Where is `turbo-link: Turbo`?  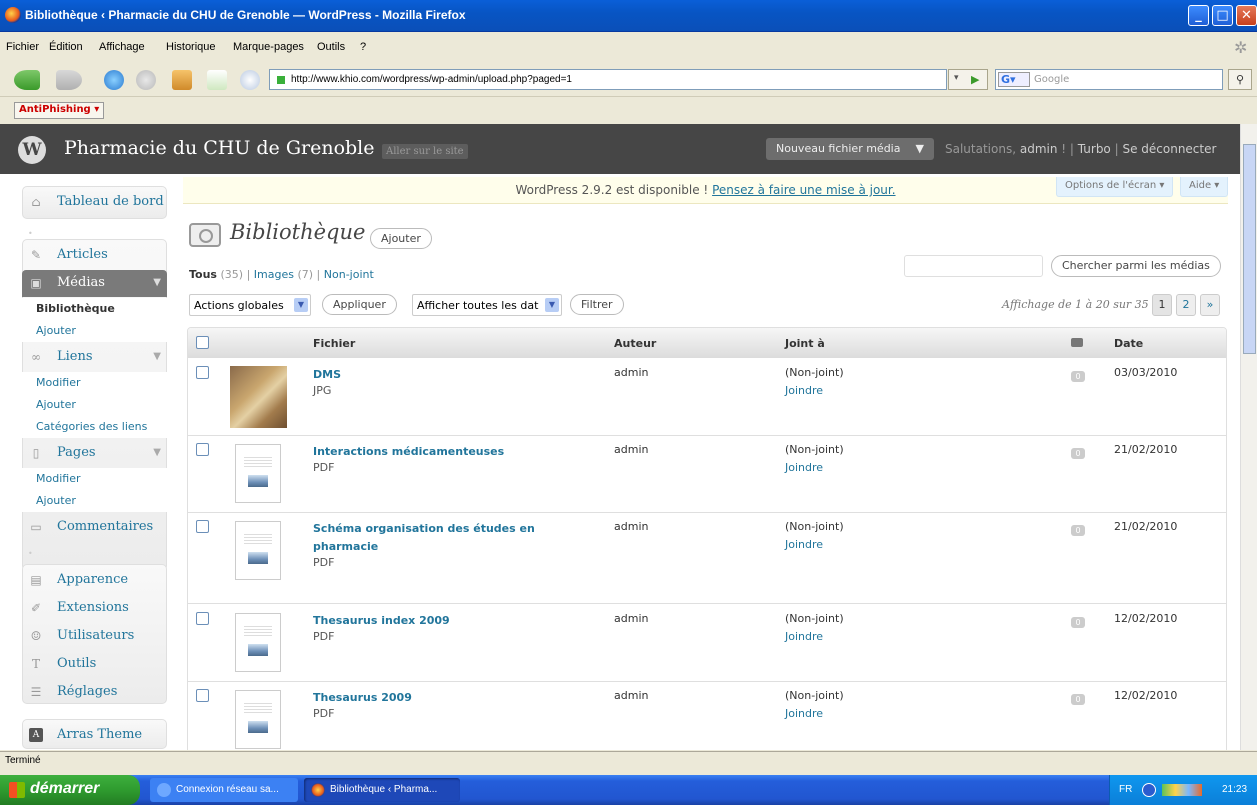
turbo-link: Turbo is located at coordinates (1094, 149).